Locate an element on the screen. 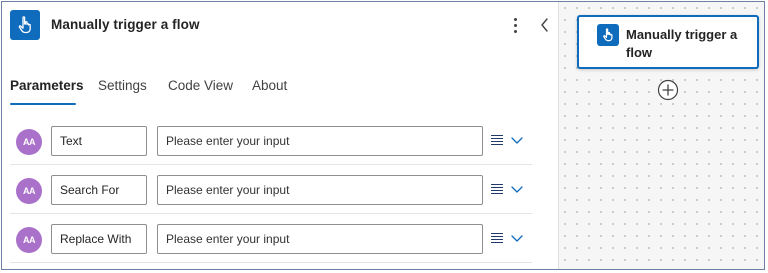 This screenshot has height=273, width=768. more-options-icon is located at coordinates (515, 25).